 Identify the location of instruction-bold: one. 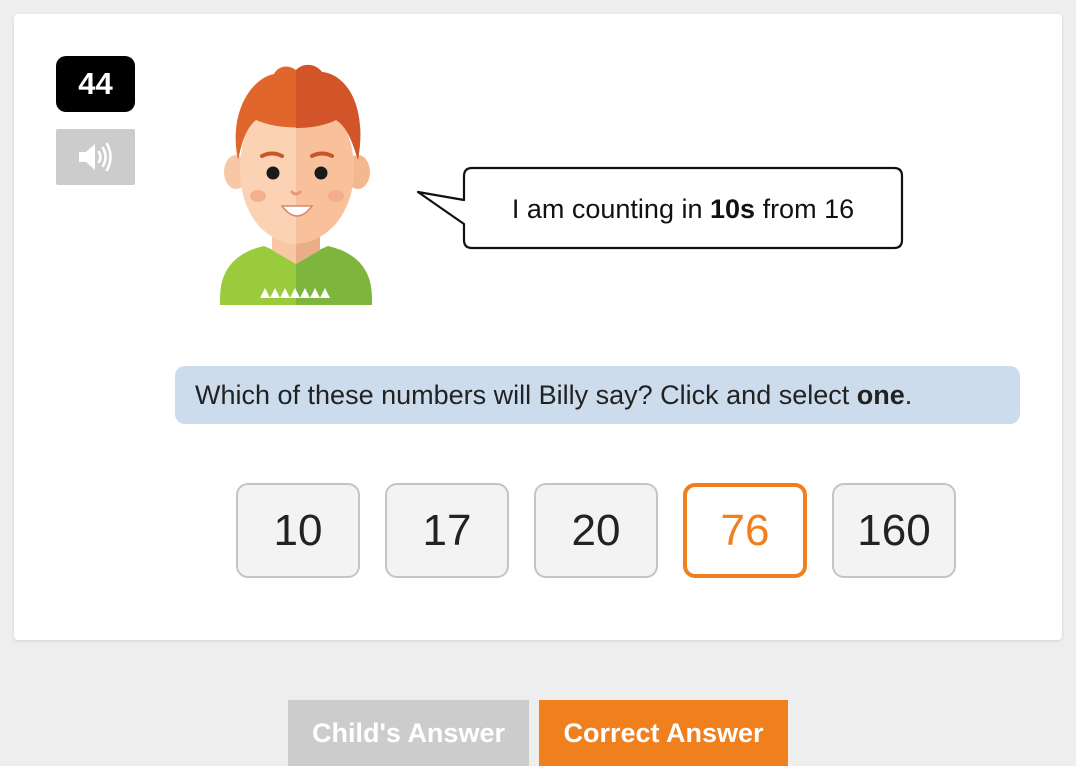
(880, 394).